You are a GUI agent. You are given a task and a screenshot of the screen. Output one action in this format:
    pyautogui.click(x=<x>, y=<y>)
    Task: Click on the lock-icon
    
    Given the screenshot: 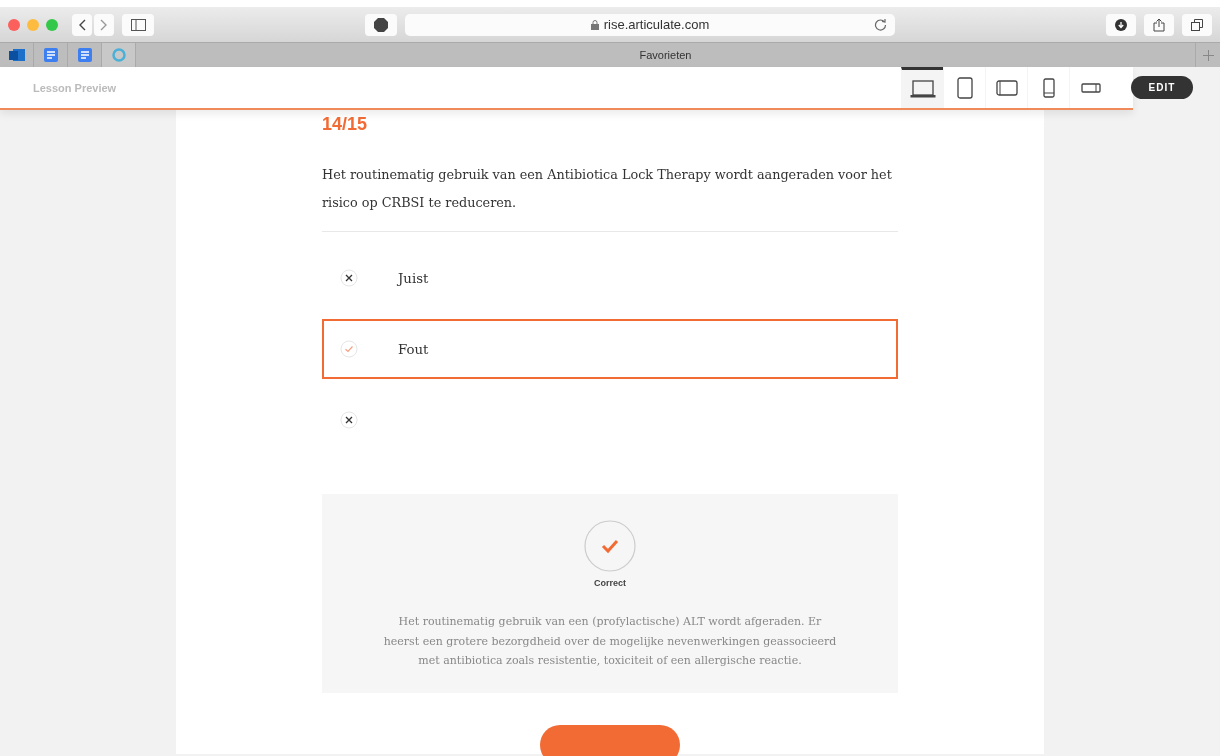 What is the action you would take?
    pyautogui.click(x=594, y=24)
    